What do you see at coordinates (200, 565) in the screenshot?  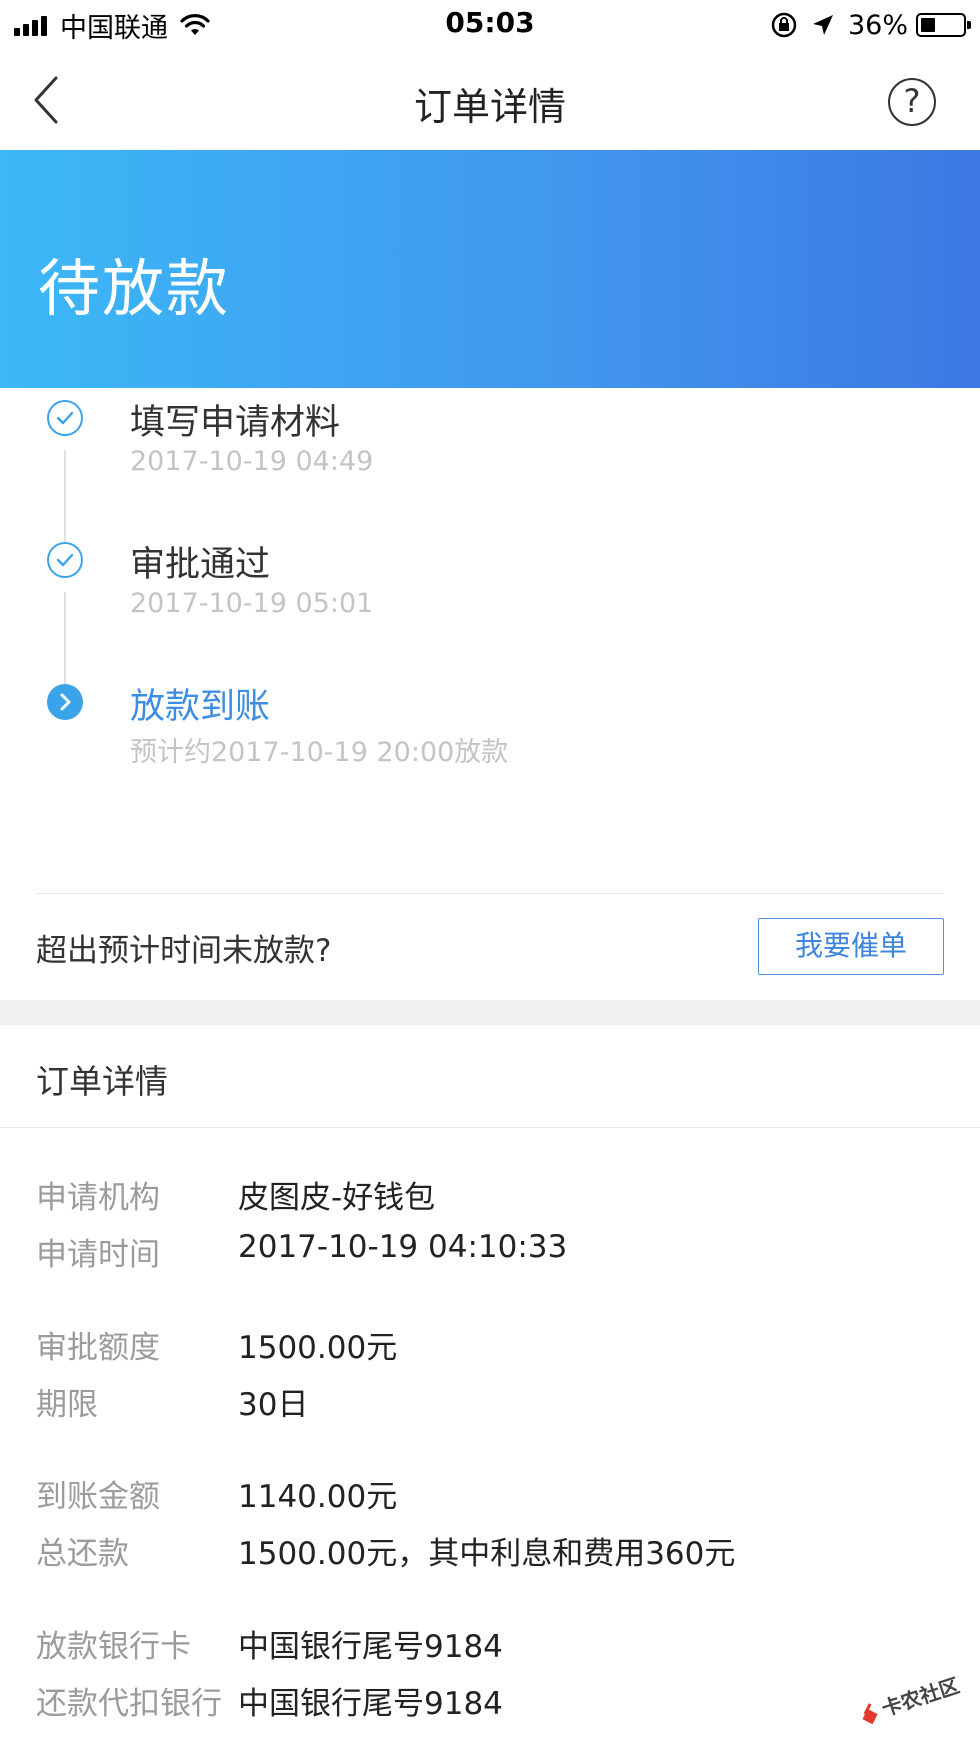 I see `timeline-step-title: 审批通过` at bounding box center [200, 565].